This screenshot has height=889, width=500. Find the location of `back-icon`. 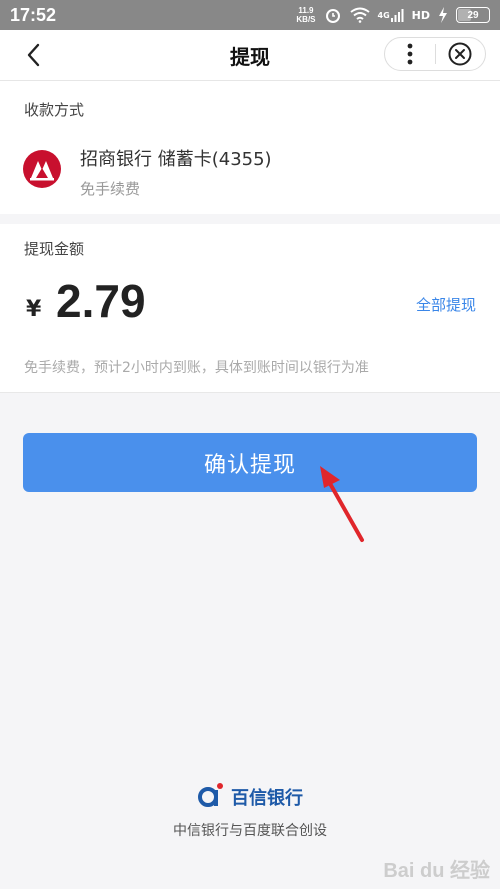

back-icon is located at coordinates (35, 55).